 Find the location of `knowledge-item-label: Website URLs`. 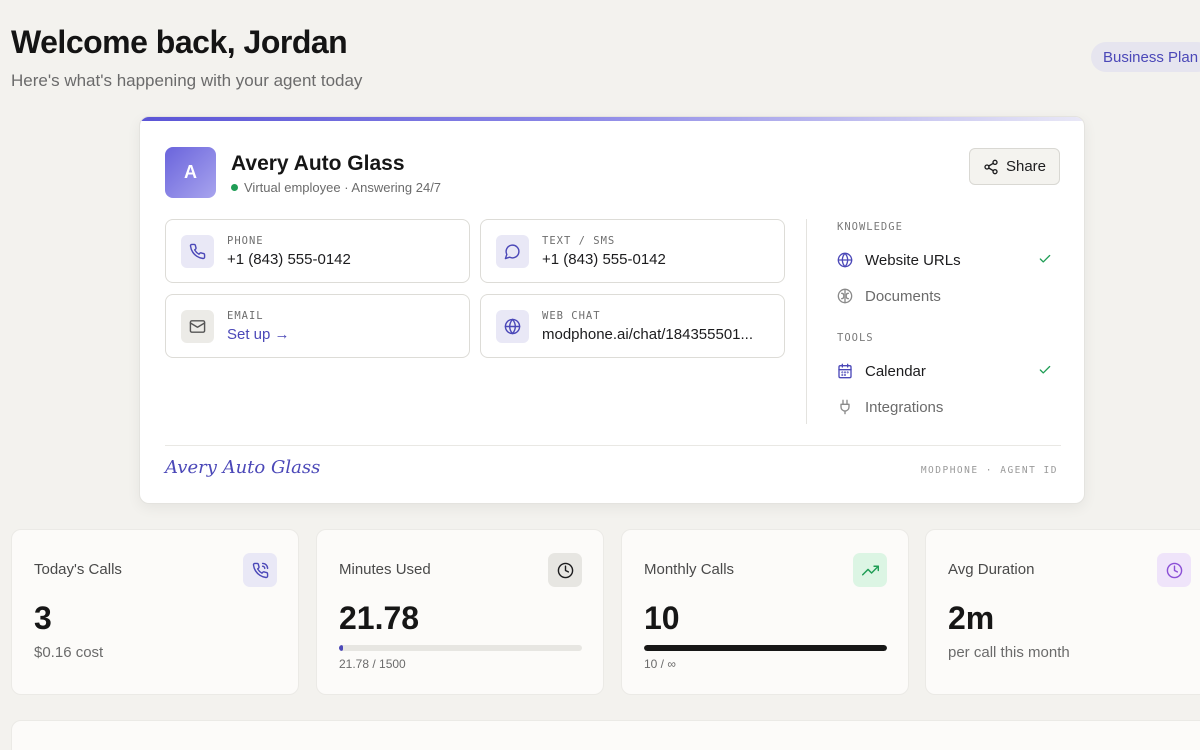

knowledge-item-label: Website URLs is located at coordinates (913, 260).